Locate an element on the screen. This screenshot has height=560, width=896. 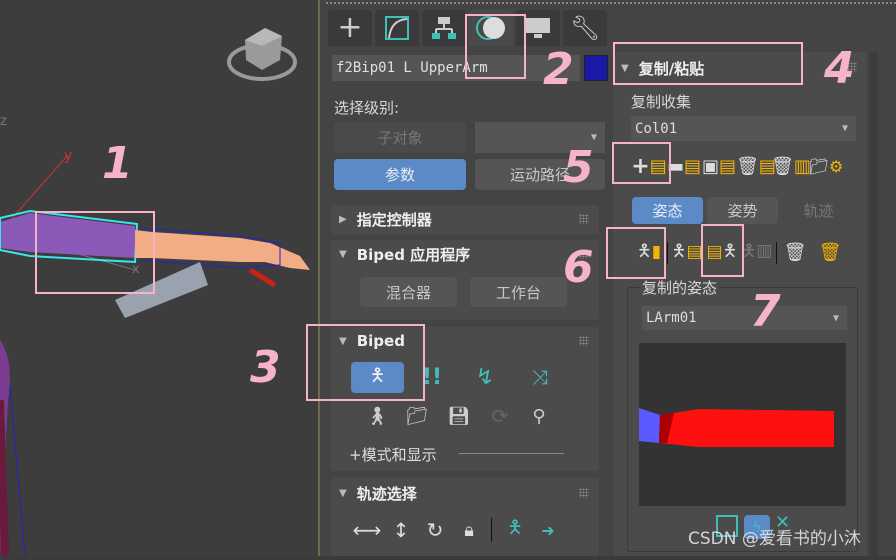
annotation-number-5: 5 is located at coordinates (578, 167).